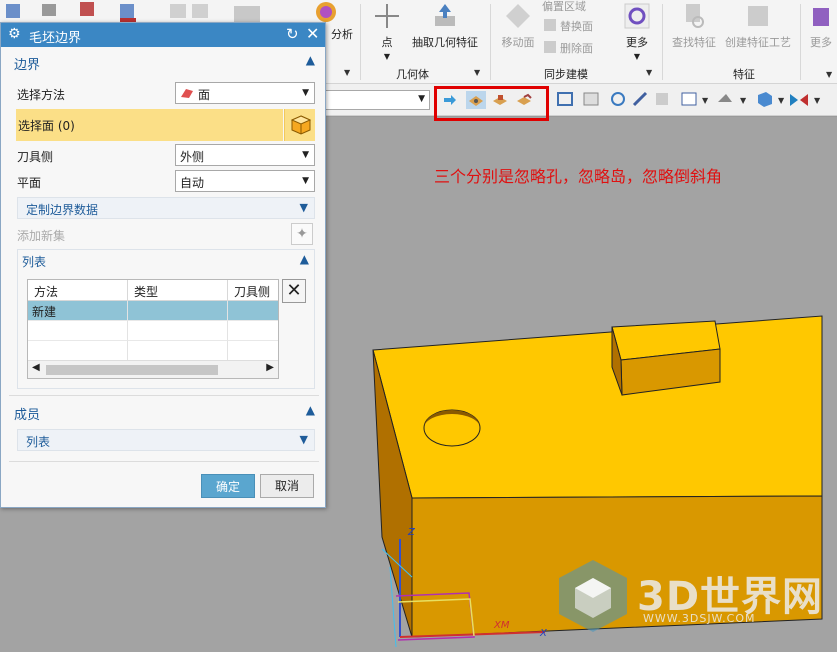  What do you see at coordinates (411, 532) in the screenshot?
I see `z-axis-label: Z` at bounding box center [411, 532].